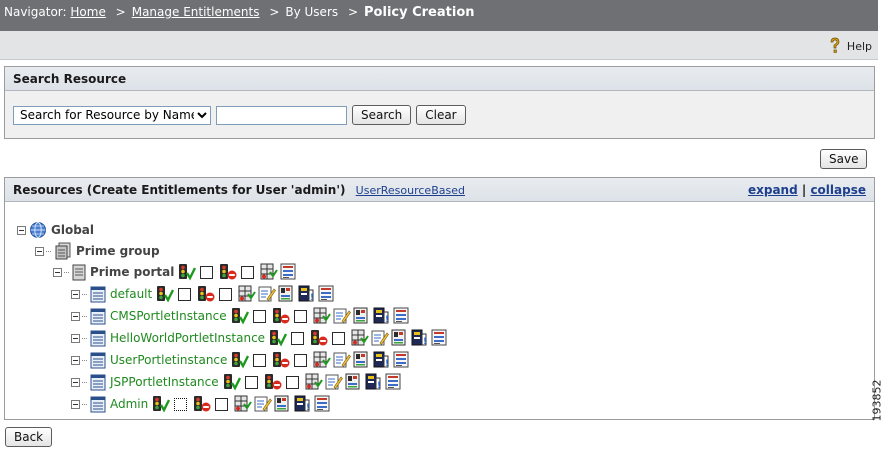 The image size is (896, 451). What do you see at coordinates (844, 159) in the screenshot?
I see `save-button: Save` at bounding box center [844, 159].